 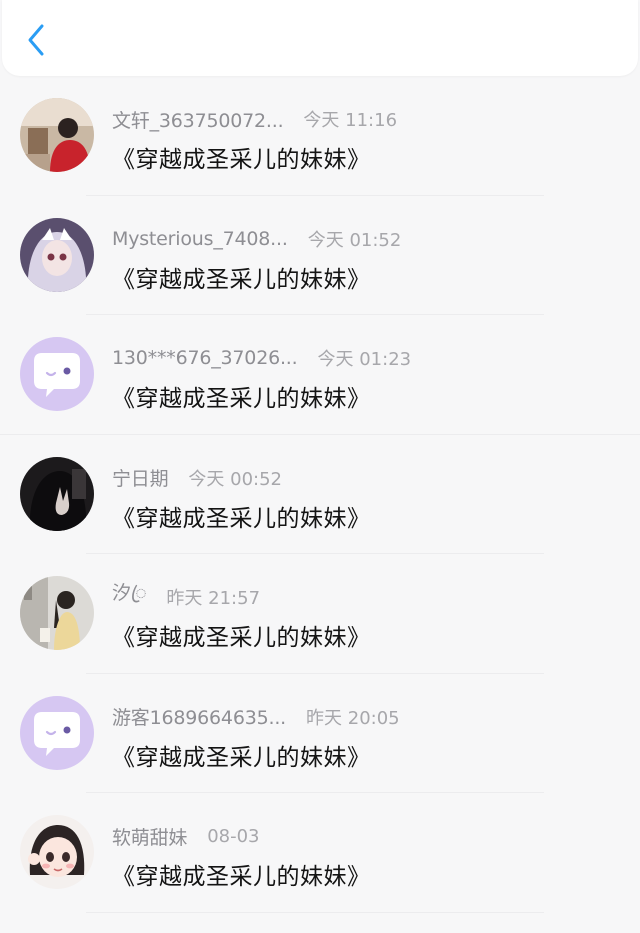 What do you see at coordinates (150, 837) in the screenshot?
I see `sender-name: 软萌甜妹` at bounding box center [150, 837].